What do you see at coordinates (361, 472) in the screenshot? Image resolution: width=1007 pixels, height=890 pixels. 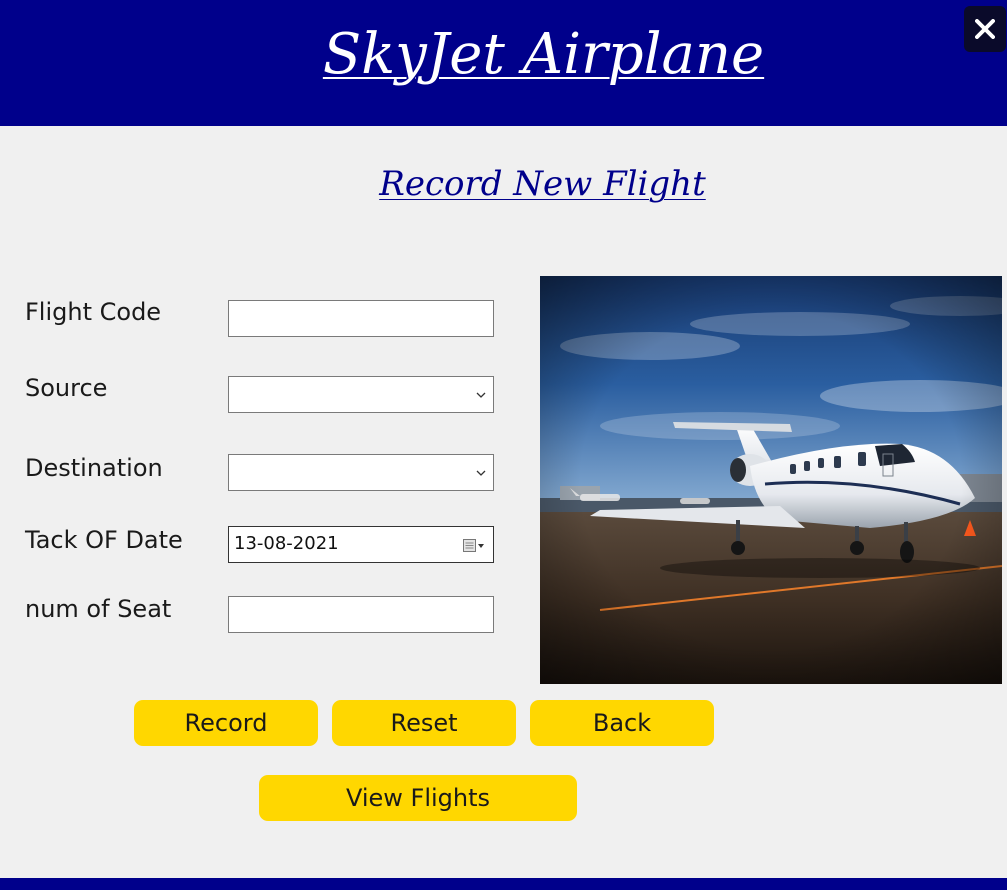 I see `destination-select` at bounding box center [361, 472].